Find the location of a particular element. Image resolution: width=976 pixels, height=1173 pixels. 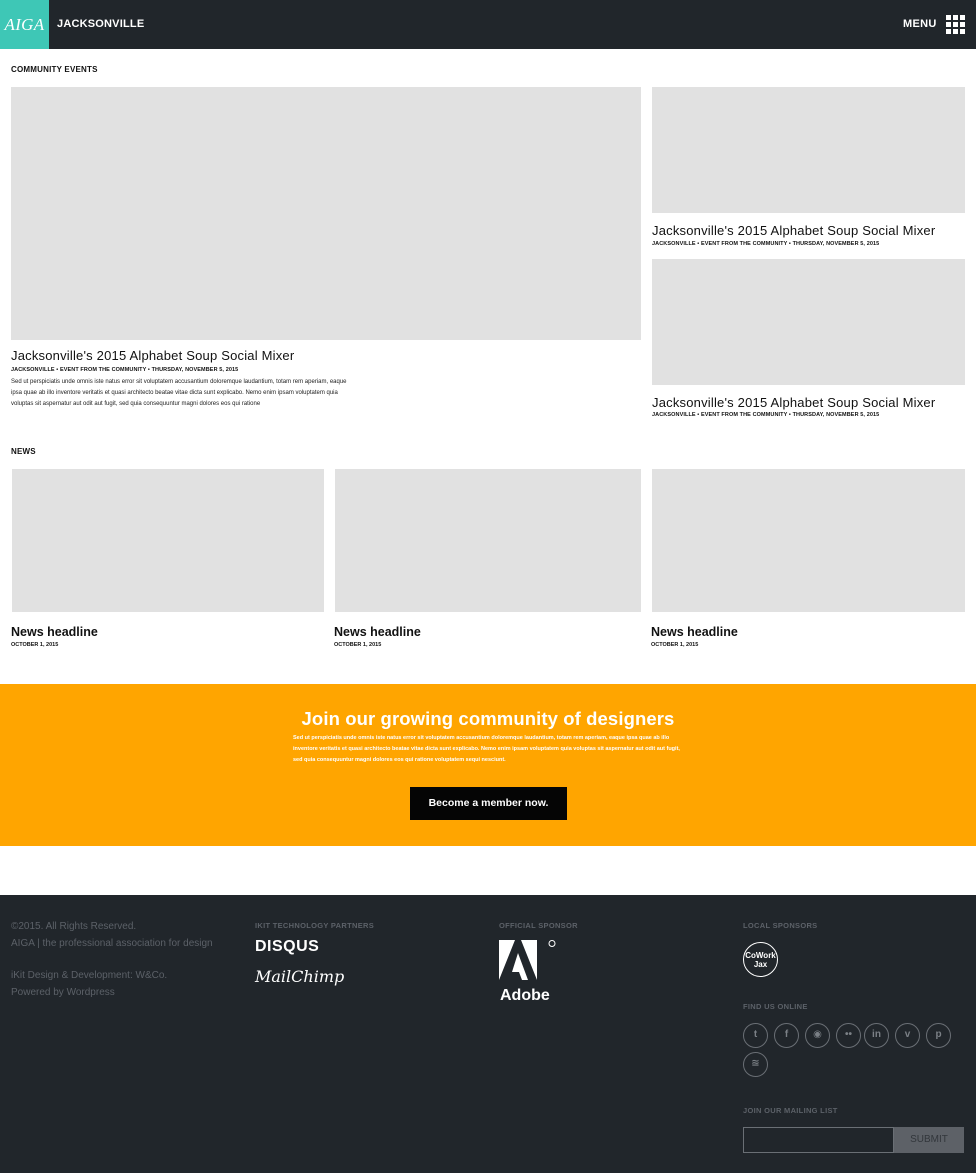

powered-by-link: Powered by Wordpress is located at coordinates (63, 992).